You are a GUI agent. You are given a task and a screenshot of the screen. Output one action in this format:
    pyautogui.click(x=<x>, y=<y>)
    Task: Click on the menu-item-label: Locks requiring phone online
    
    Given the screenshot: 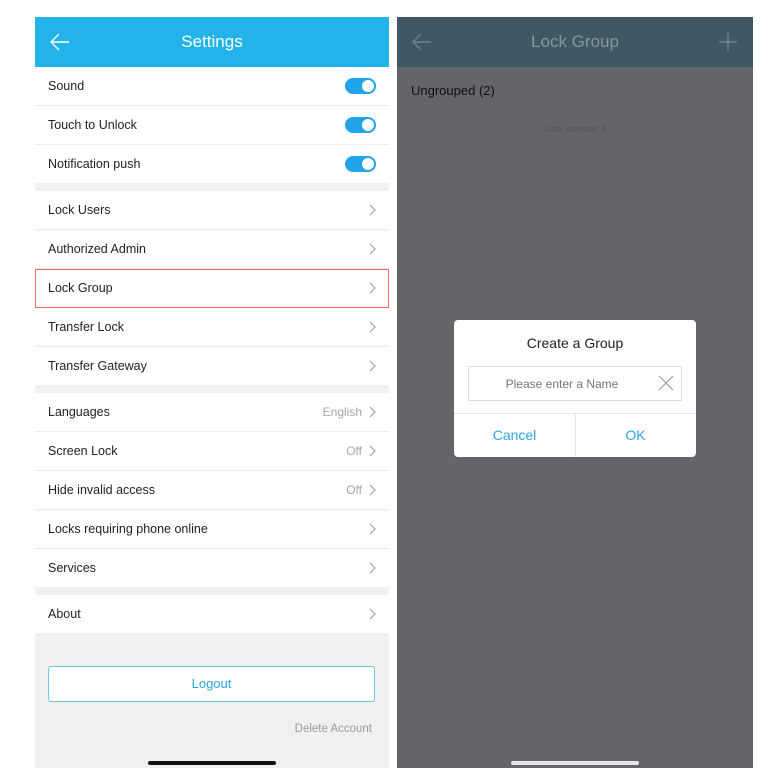 What is the action you would take?
    pyautogui.click(x=128, y=529)
    